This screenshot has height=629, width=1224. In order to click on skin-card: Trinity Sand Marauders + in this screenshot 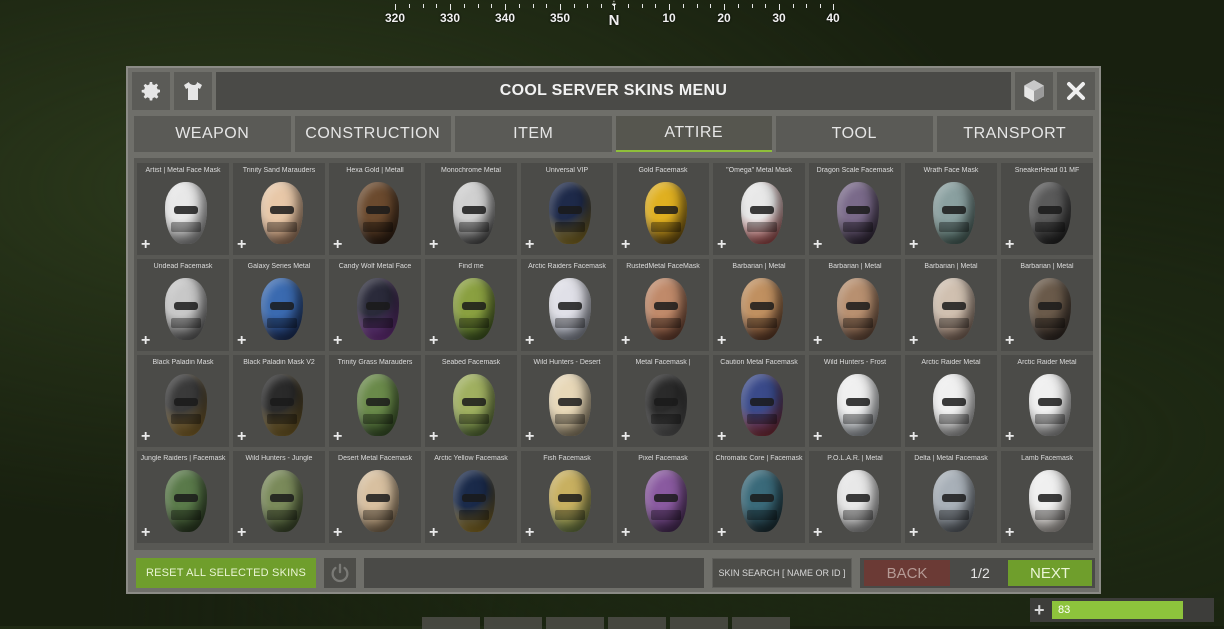, I will do `click(279, 209)`.